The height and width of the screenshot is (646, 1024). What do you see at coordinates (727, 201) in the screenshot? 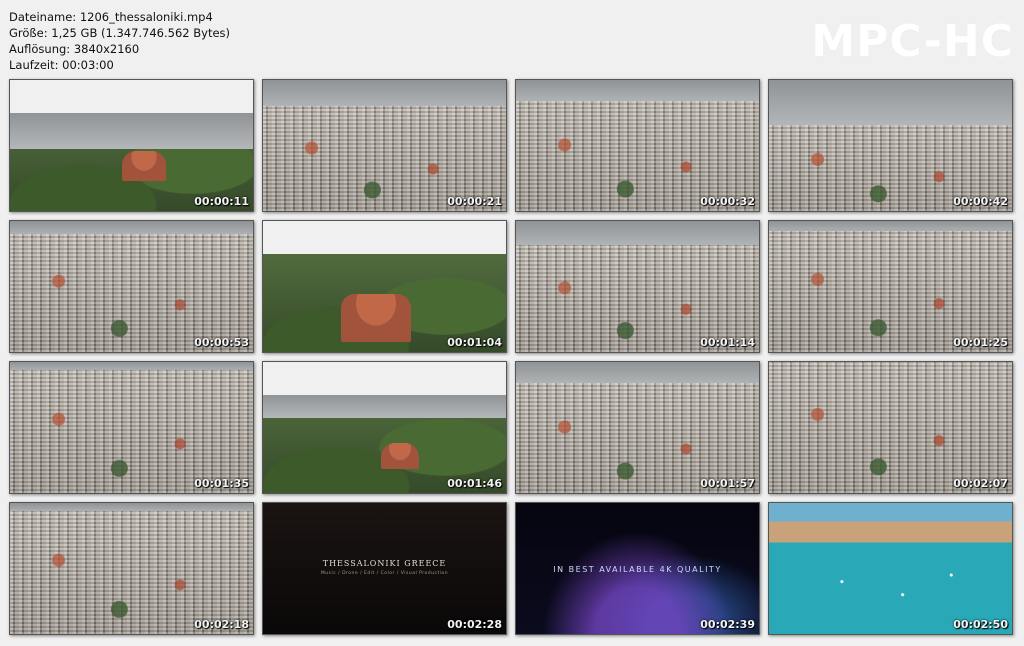
I see `timestamp: 00:00:32` at bounding box center [727, 201].